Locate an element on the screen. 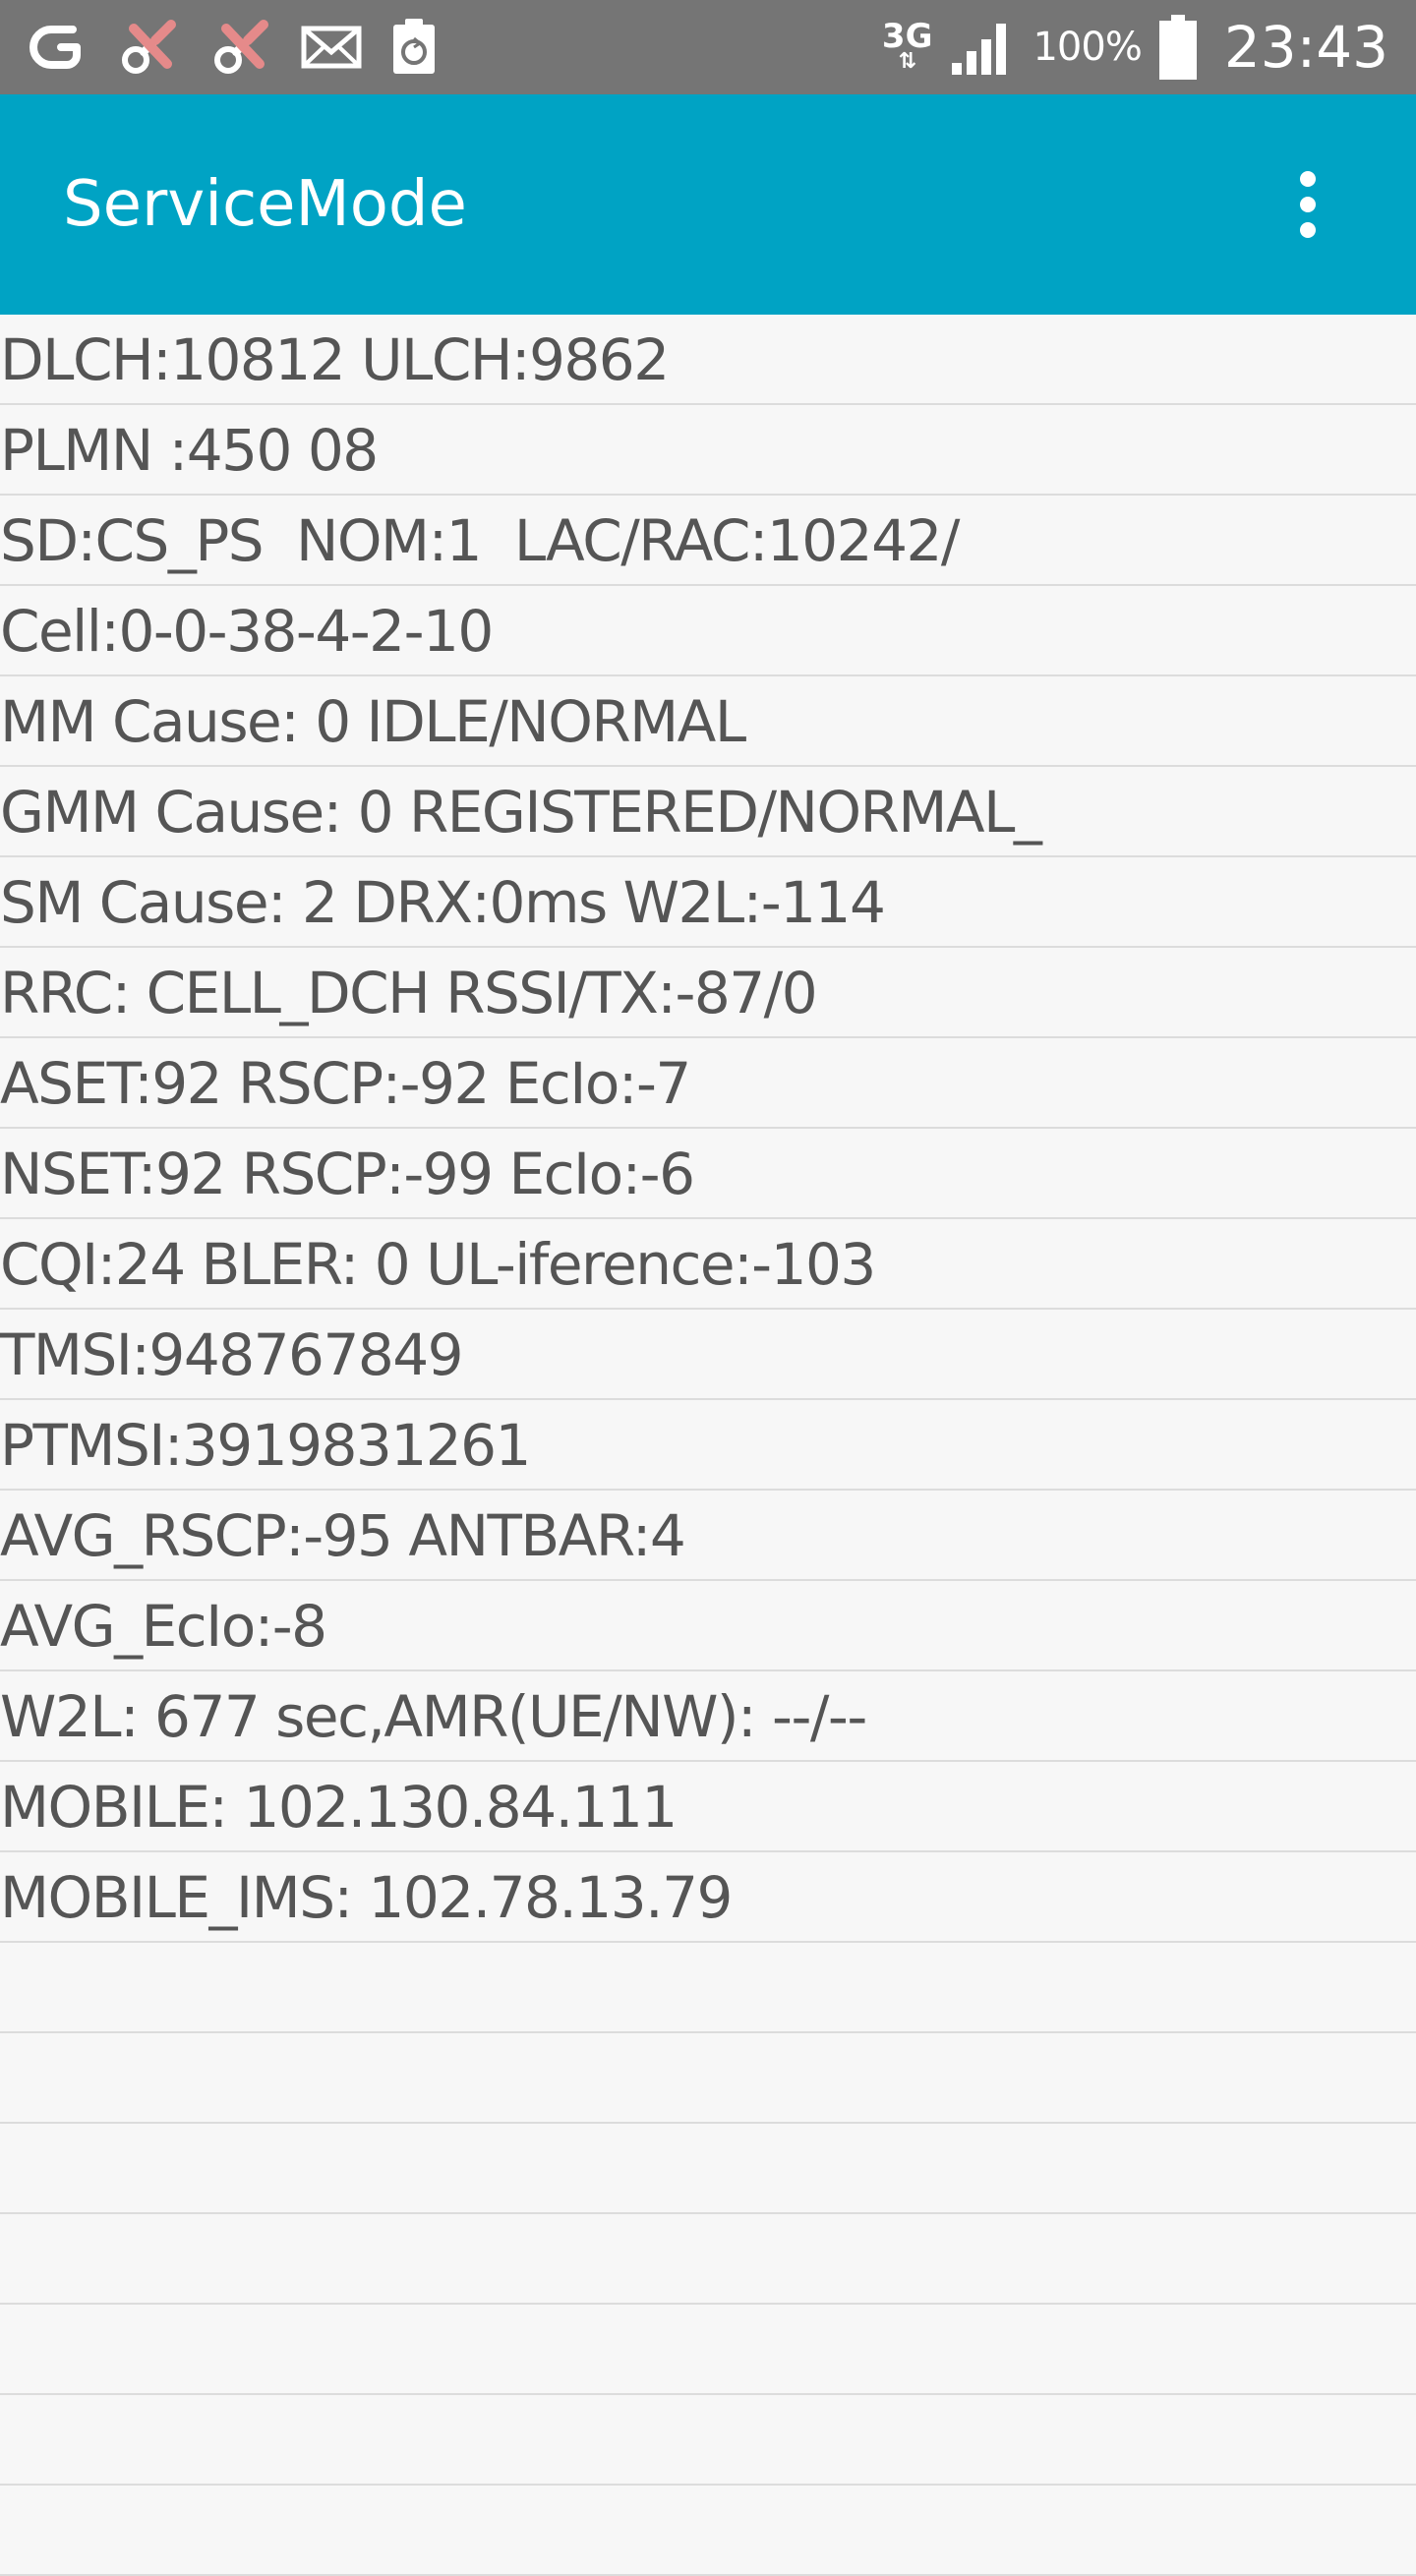 The image size is (1416, 2576). list-item: W2L: 677 sec,AMR(UE/NW): --/-- is located at coordinates (708, 1716).